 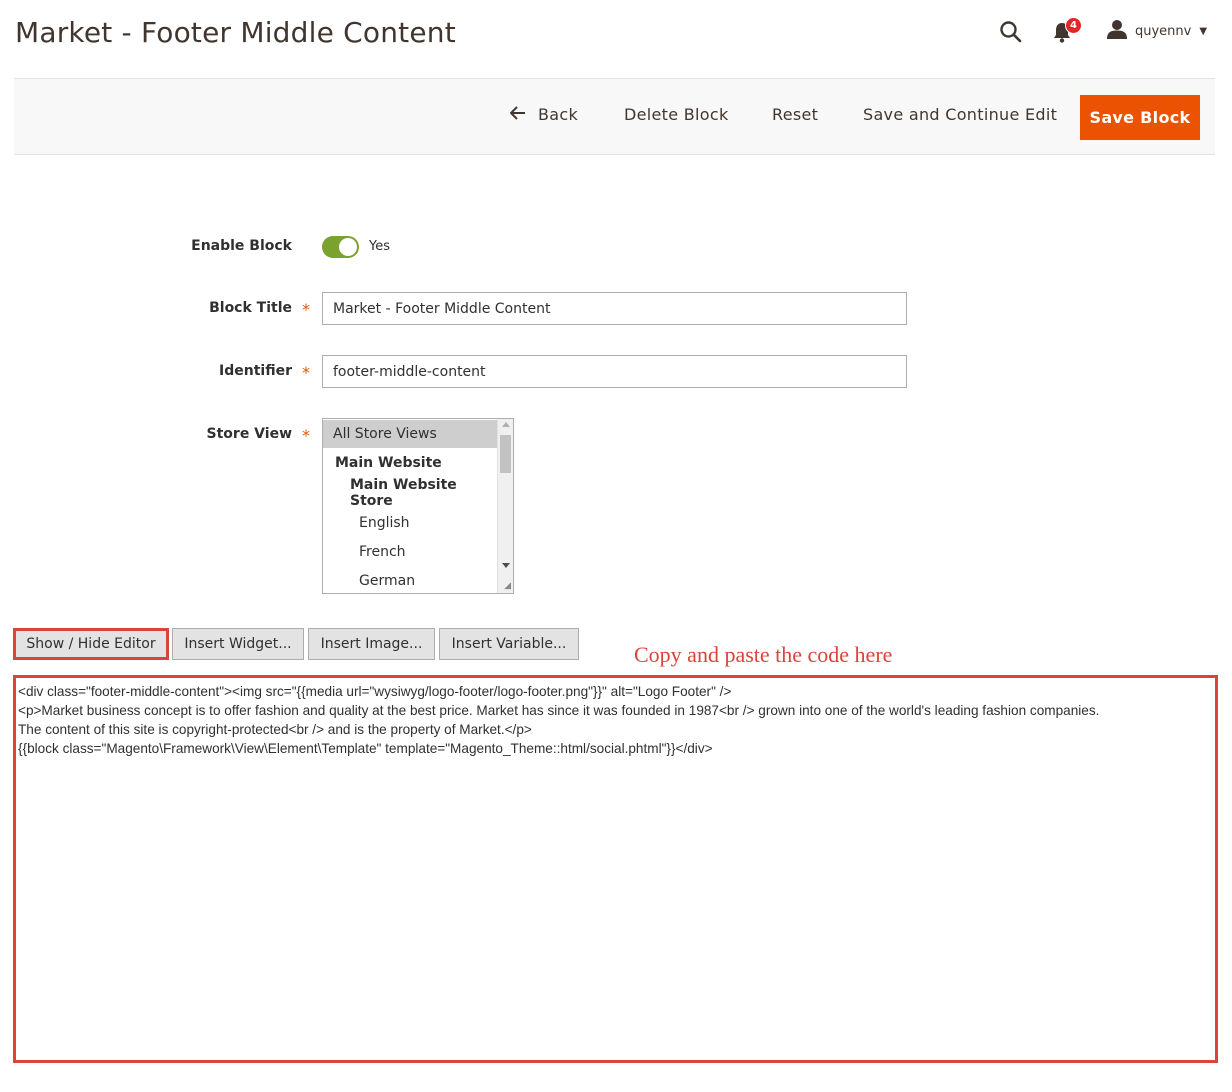 What do you see at coordinates (795, 114) in the screenshot?
I see `reset-button: Reset` at bounding box center [795, 114].